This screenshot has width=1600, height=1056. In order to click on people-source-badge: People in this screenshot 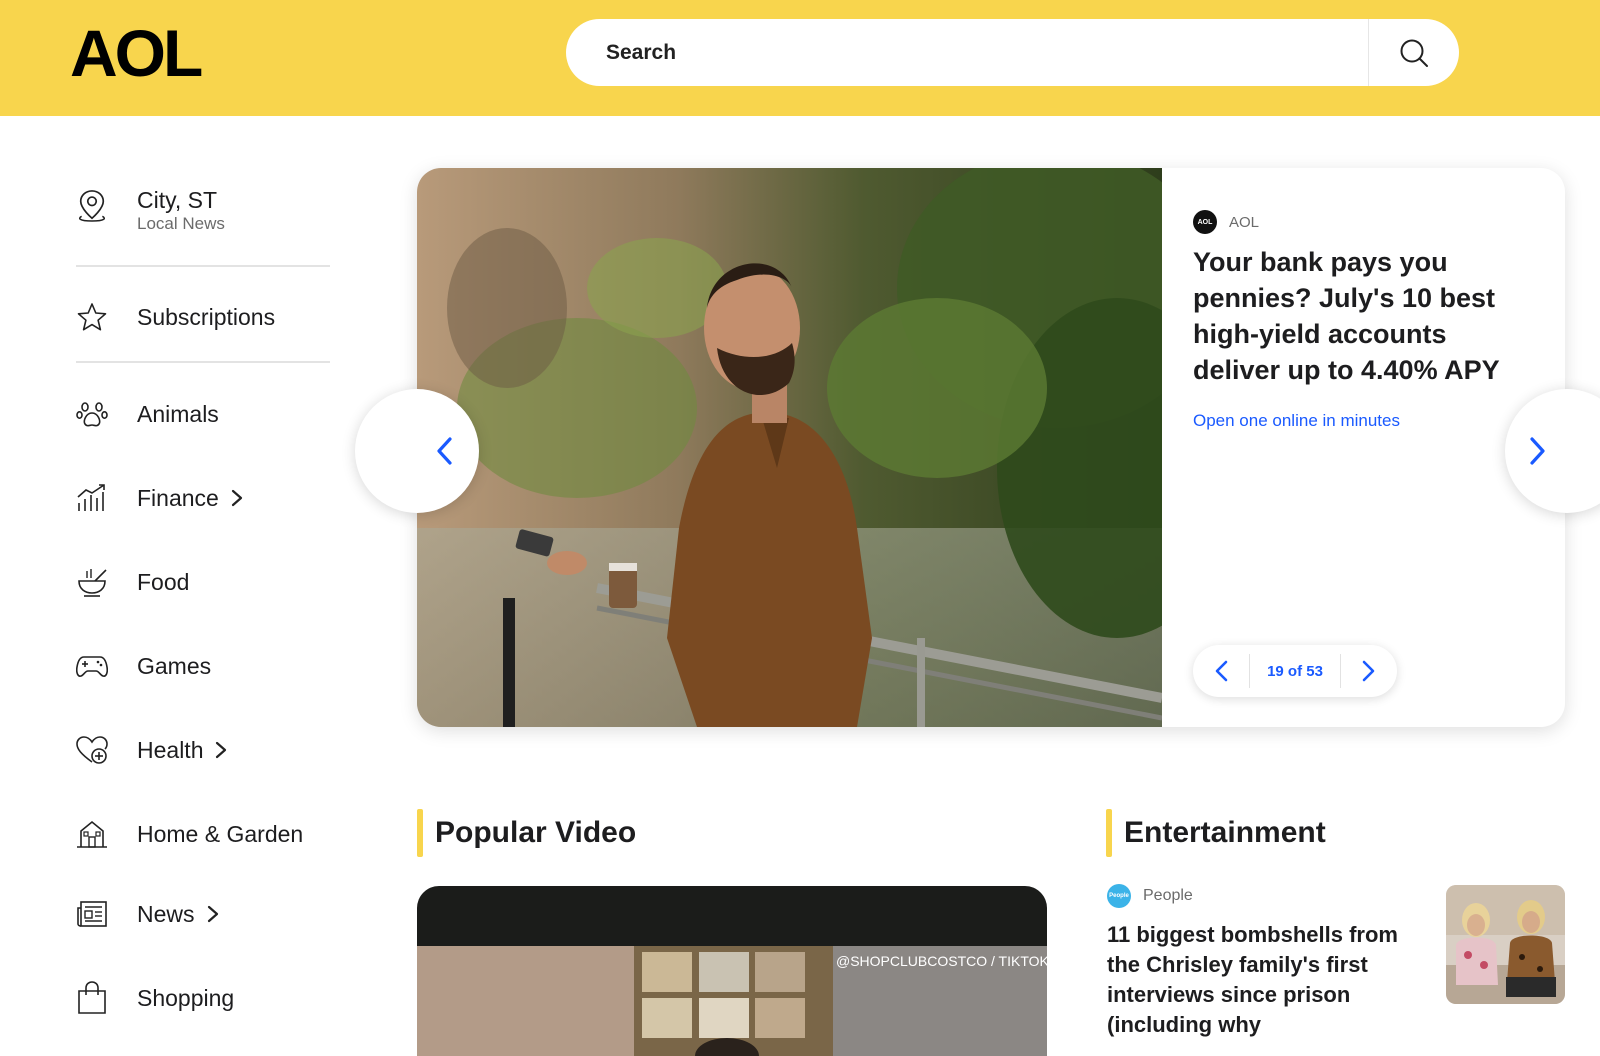, I will do `click(1119, 896)`.